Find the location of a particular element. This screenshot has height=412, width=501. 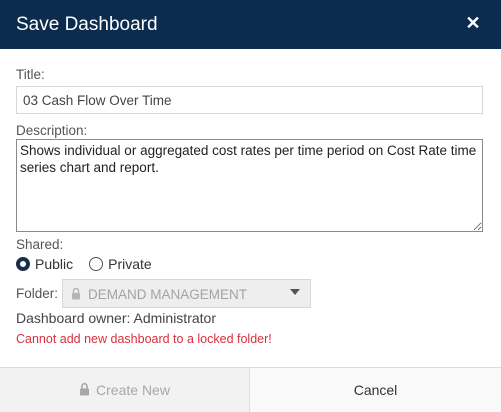

dialog-header: Save Dashboard ✕ is located at coordinates (250, 24).